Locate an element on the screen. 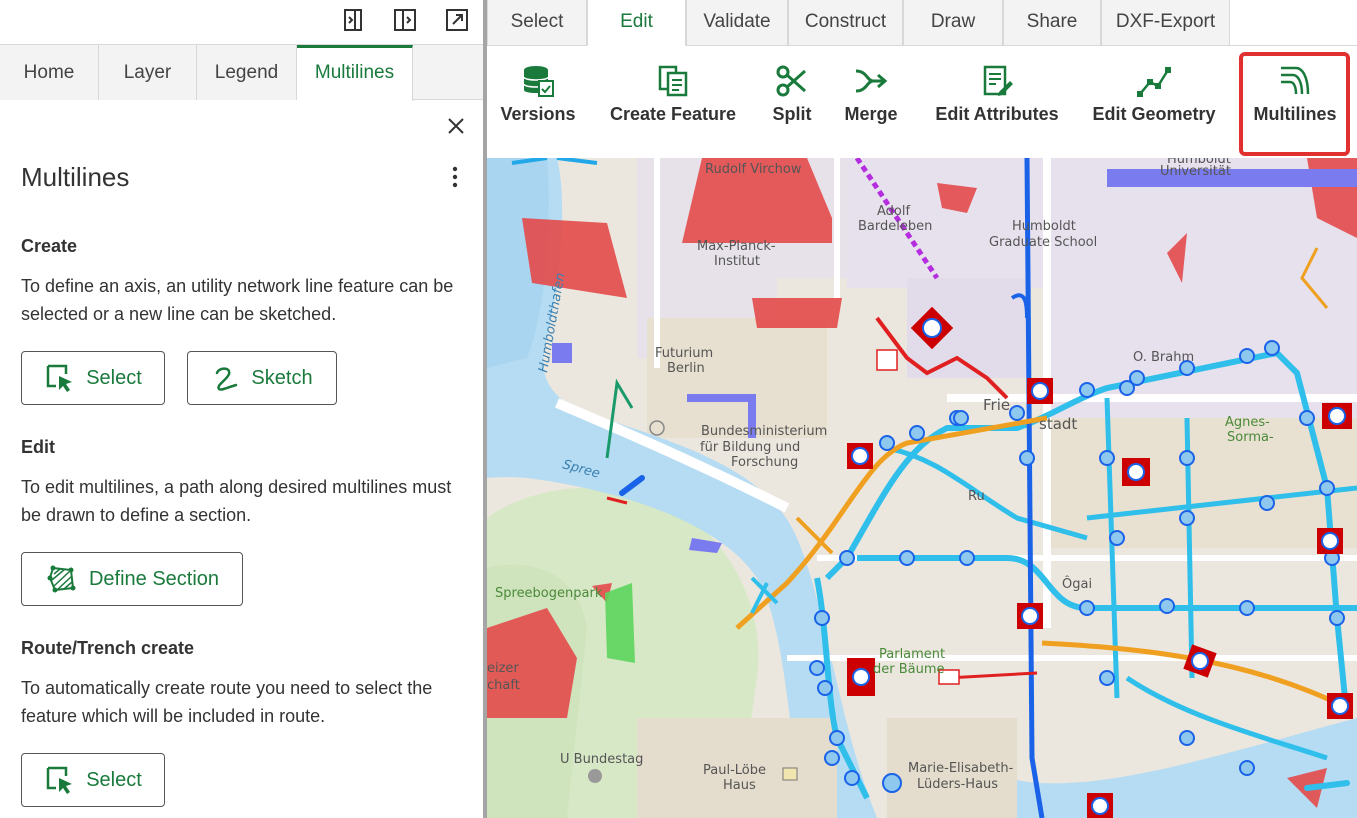 This screenshot has height=818, width=1357. ribbon-tab-edit: Edit is located at coordinates (636, 23).